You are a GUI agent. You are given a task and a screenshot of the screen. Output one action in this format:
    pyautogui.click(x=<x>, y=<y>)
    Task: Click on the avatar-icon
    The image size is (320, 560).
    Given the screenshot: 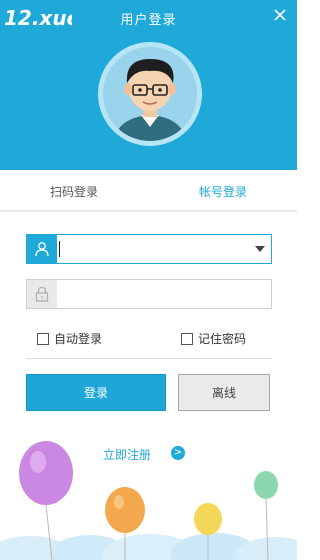 What is the action you would take?
    pyautogui.click(x=150, y=94)
    